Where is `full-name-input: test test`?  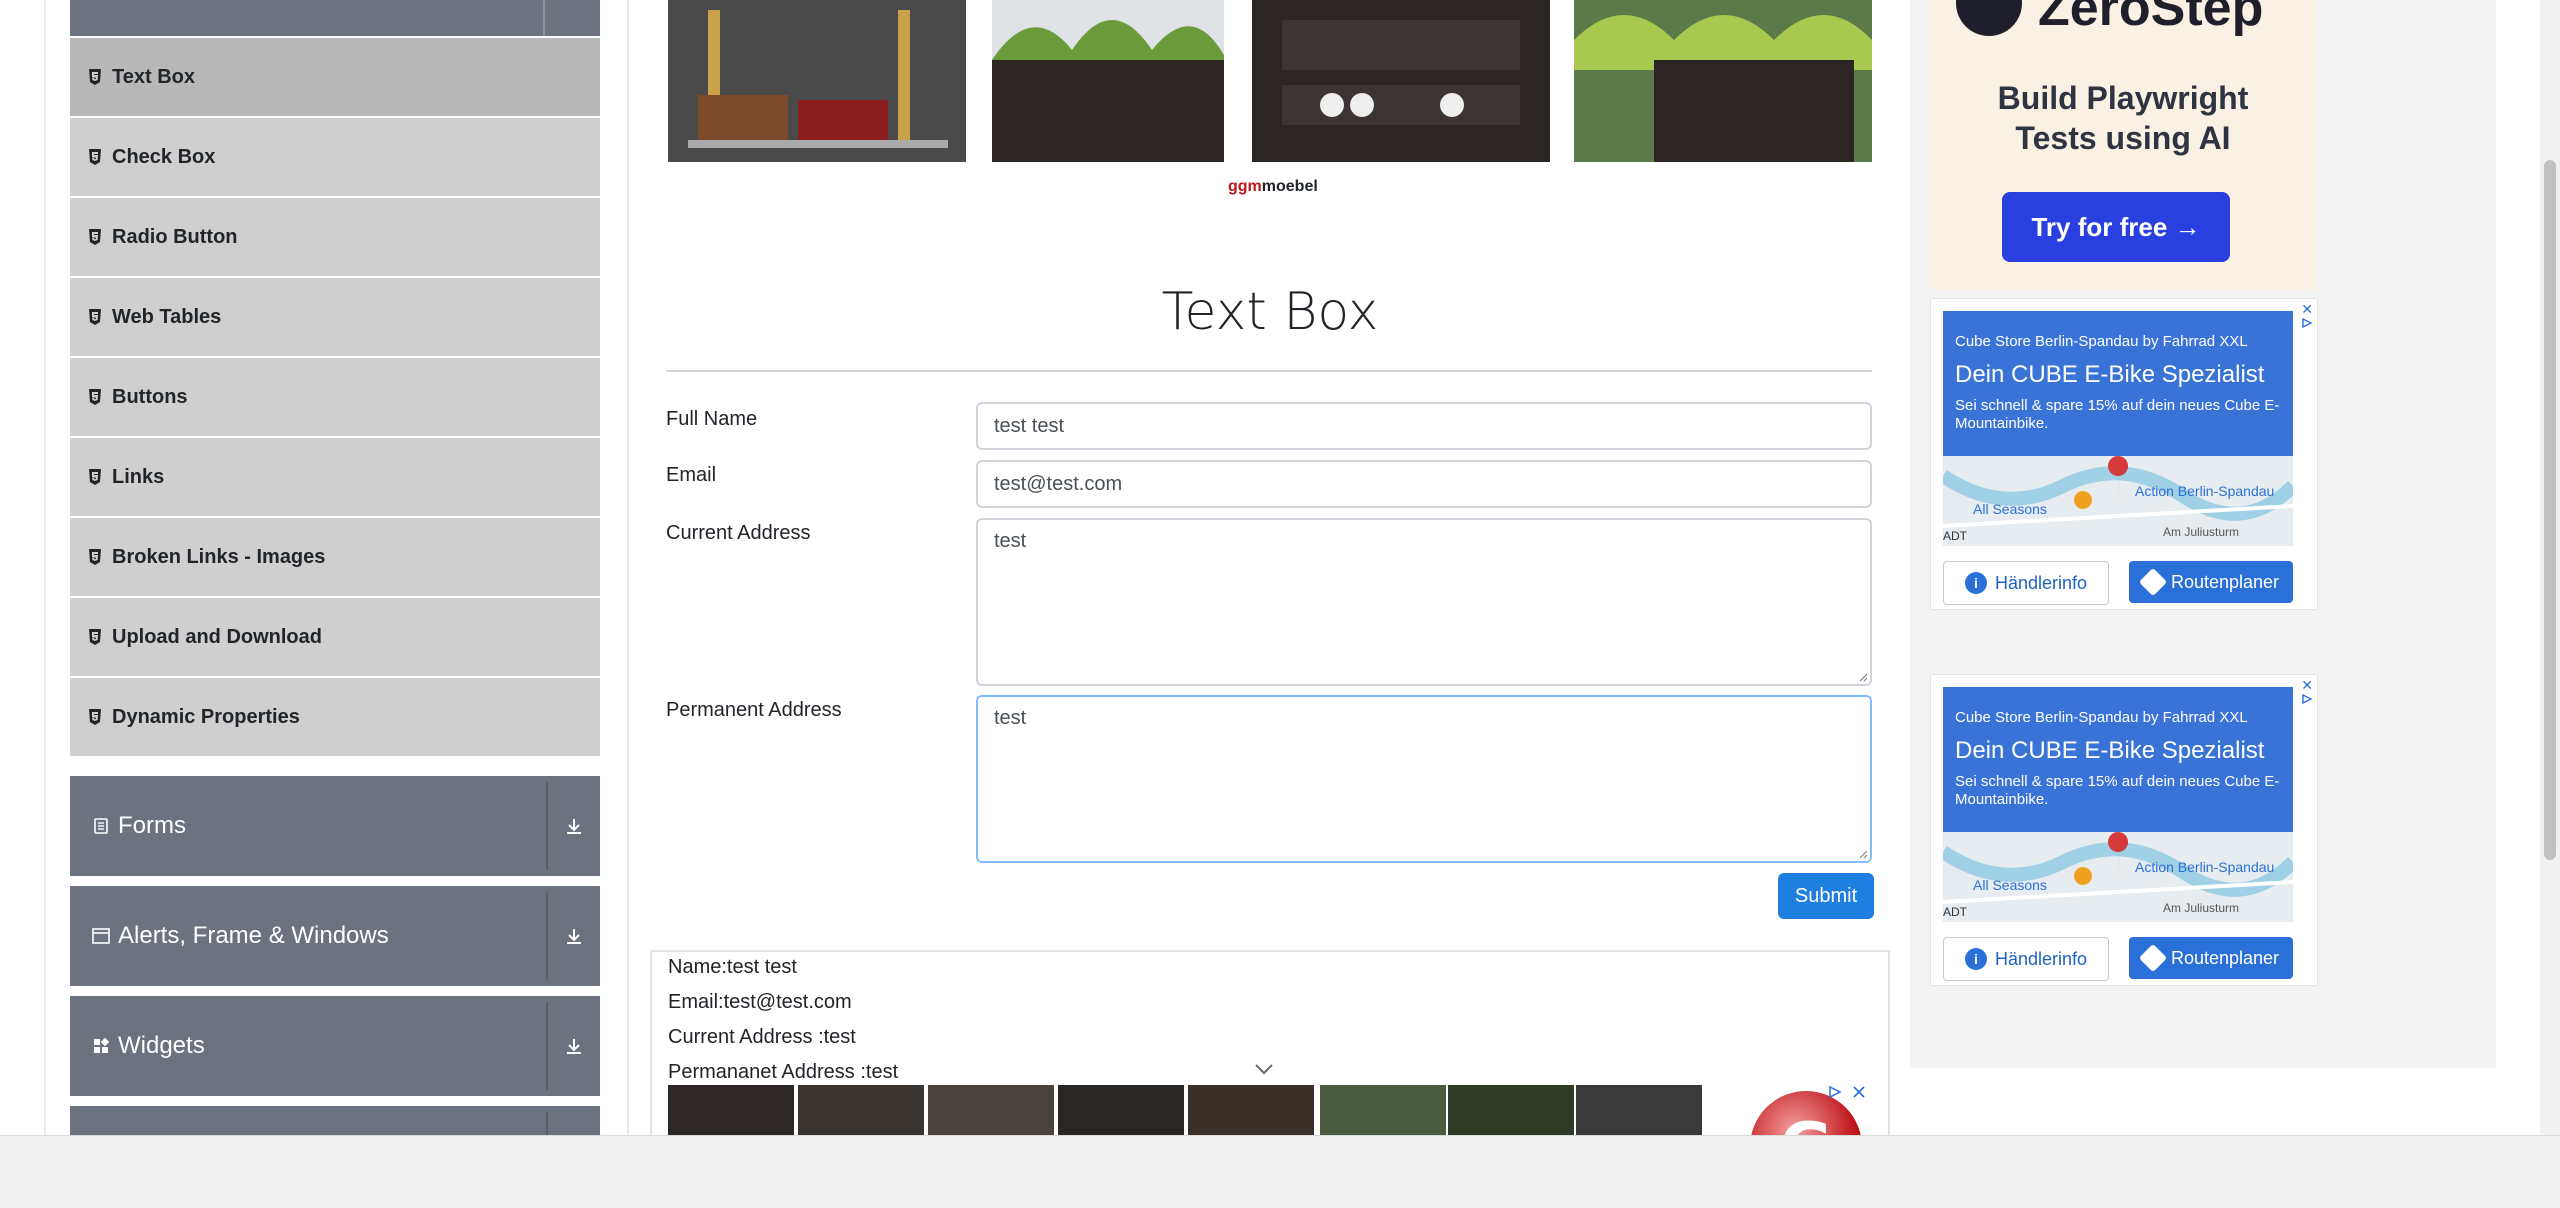
full-name-input: test test is located at coordinates (1424, 426).